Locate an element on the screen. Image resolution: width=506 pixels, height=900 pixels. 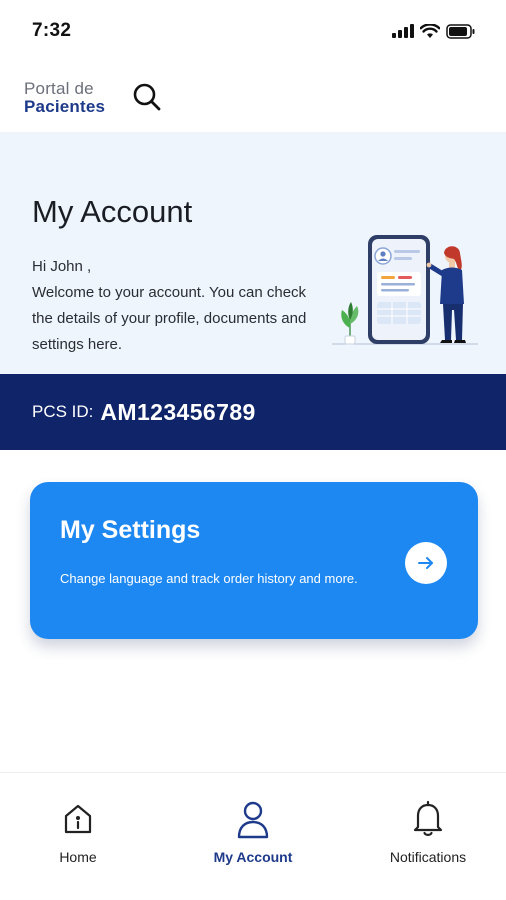
logo-line1: Portal de is located at coordinates (59, 88).